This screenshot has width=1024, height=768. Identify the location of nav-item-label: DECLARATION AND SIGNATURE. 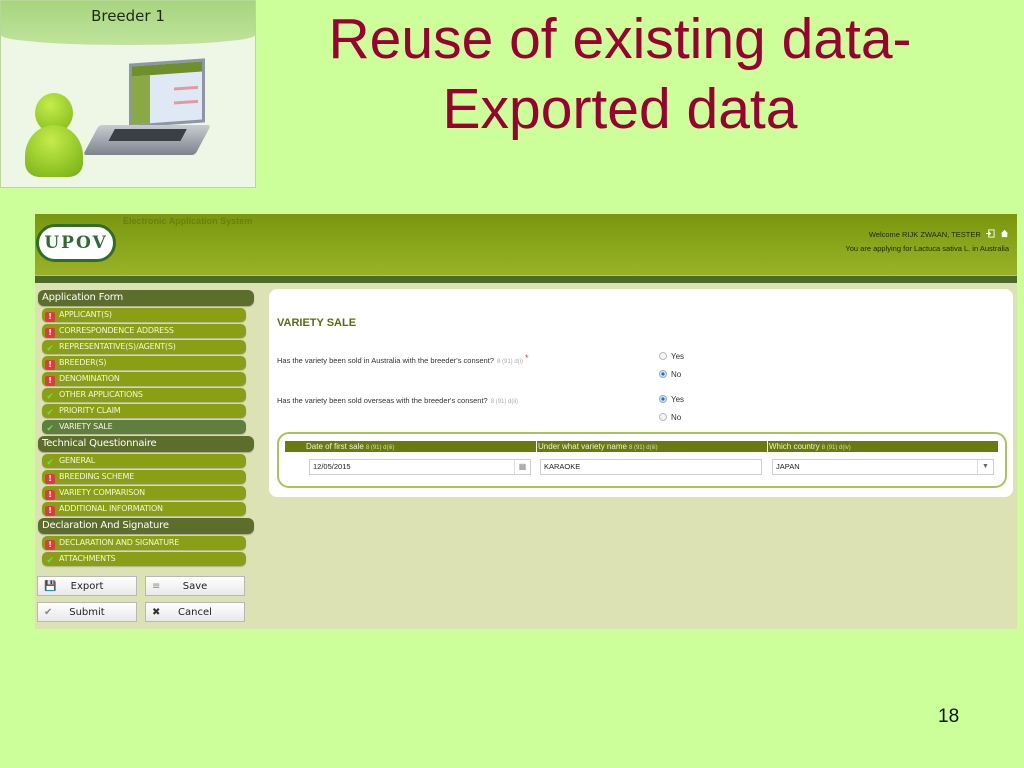
(119, 542).